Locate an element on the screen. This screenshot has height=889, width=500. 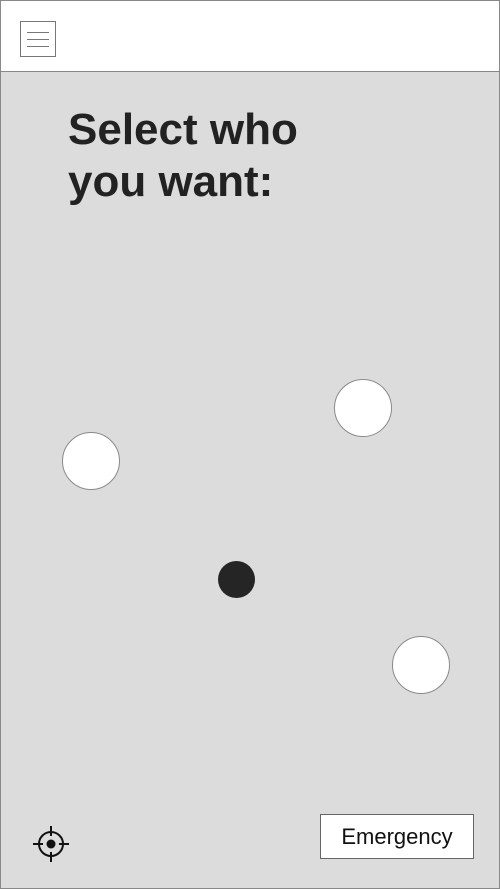
page-title-line-2: you want: is located at coordinates (171, 181).